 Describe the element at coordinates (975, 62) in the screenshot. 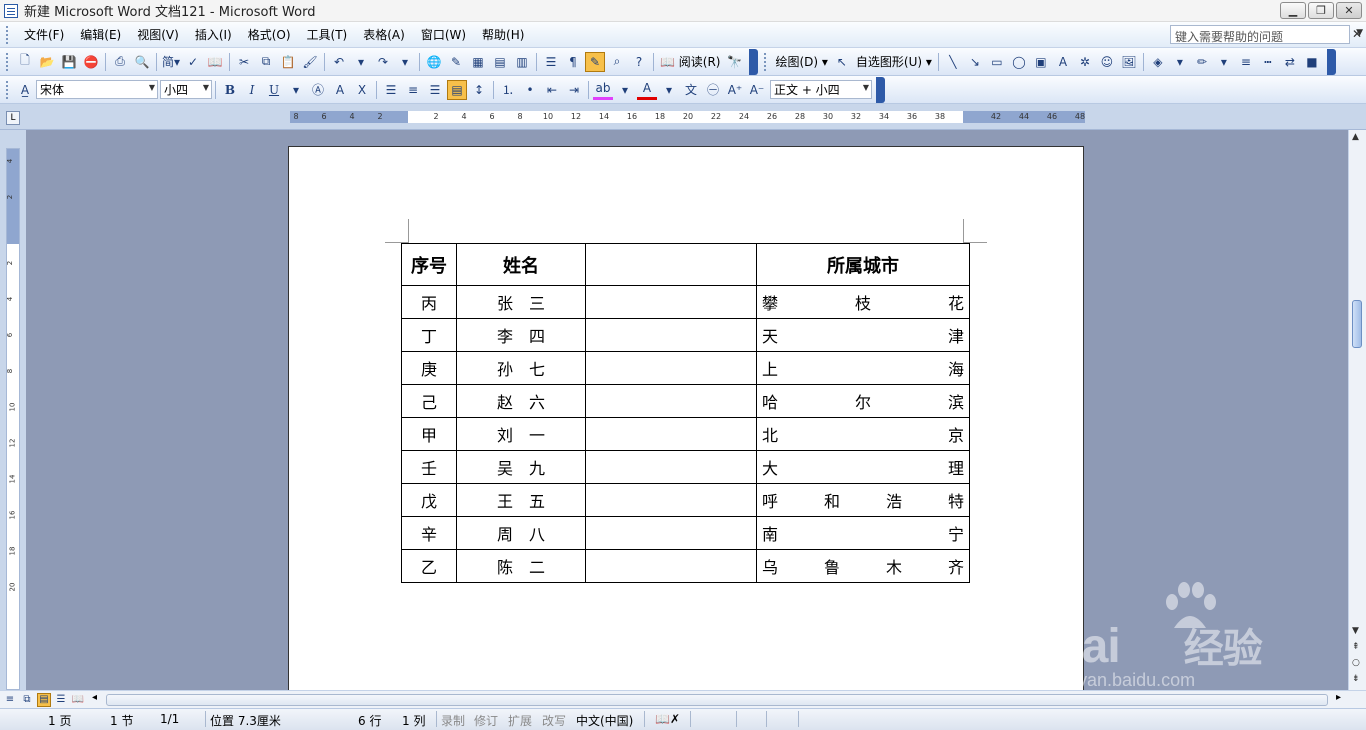

I see `arrow-icon: ↘` at that location.